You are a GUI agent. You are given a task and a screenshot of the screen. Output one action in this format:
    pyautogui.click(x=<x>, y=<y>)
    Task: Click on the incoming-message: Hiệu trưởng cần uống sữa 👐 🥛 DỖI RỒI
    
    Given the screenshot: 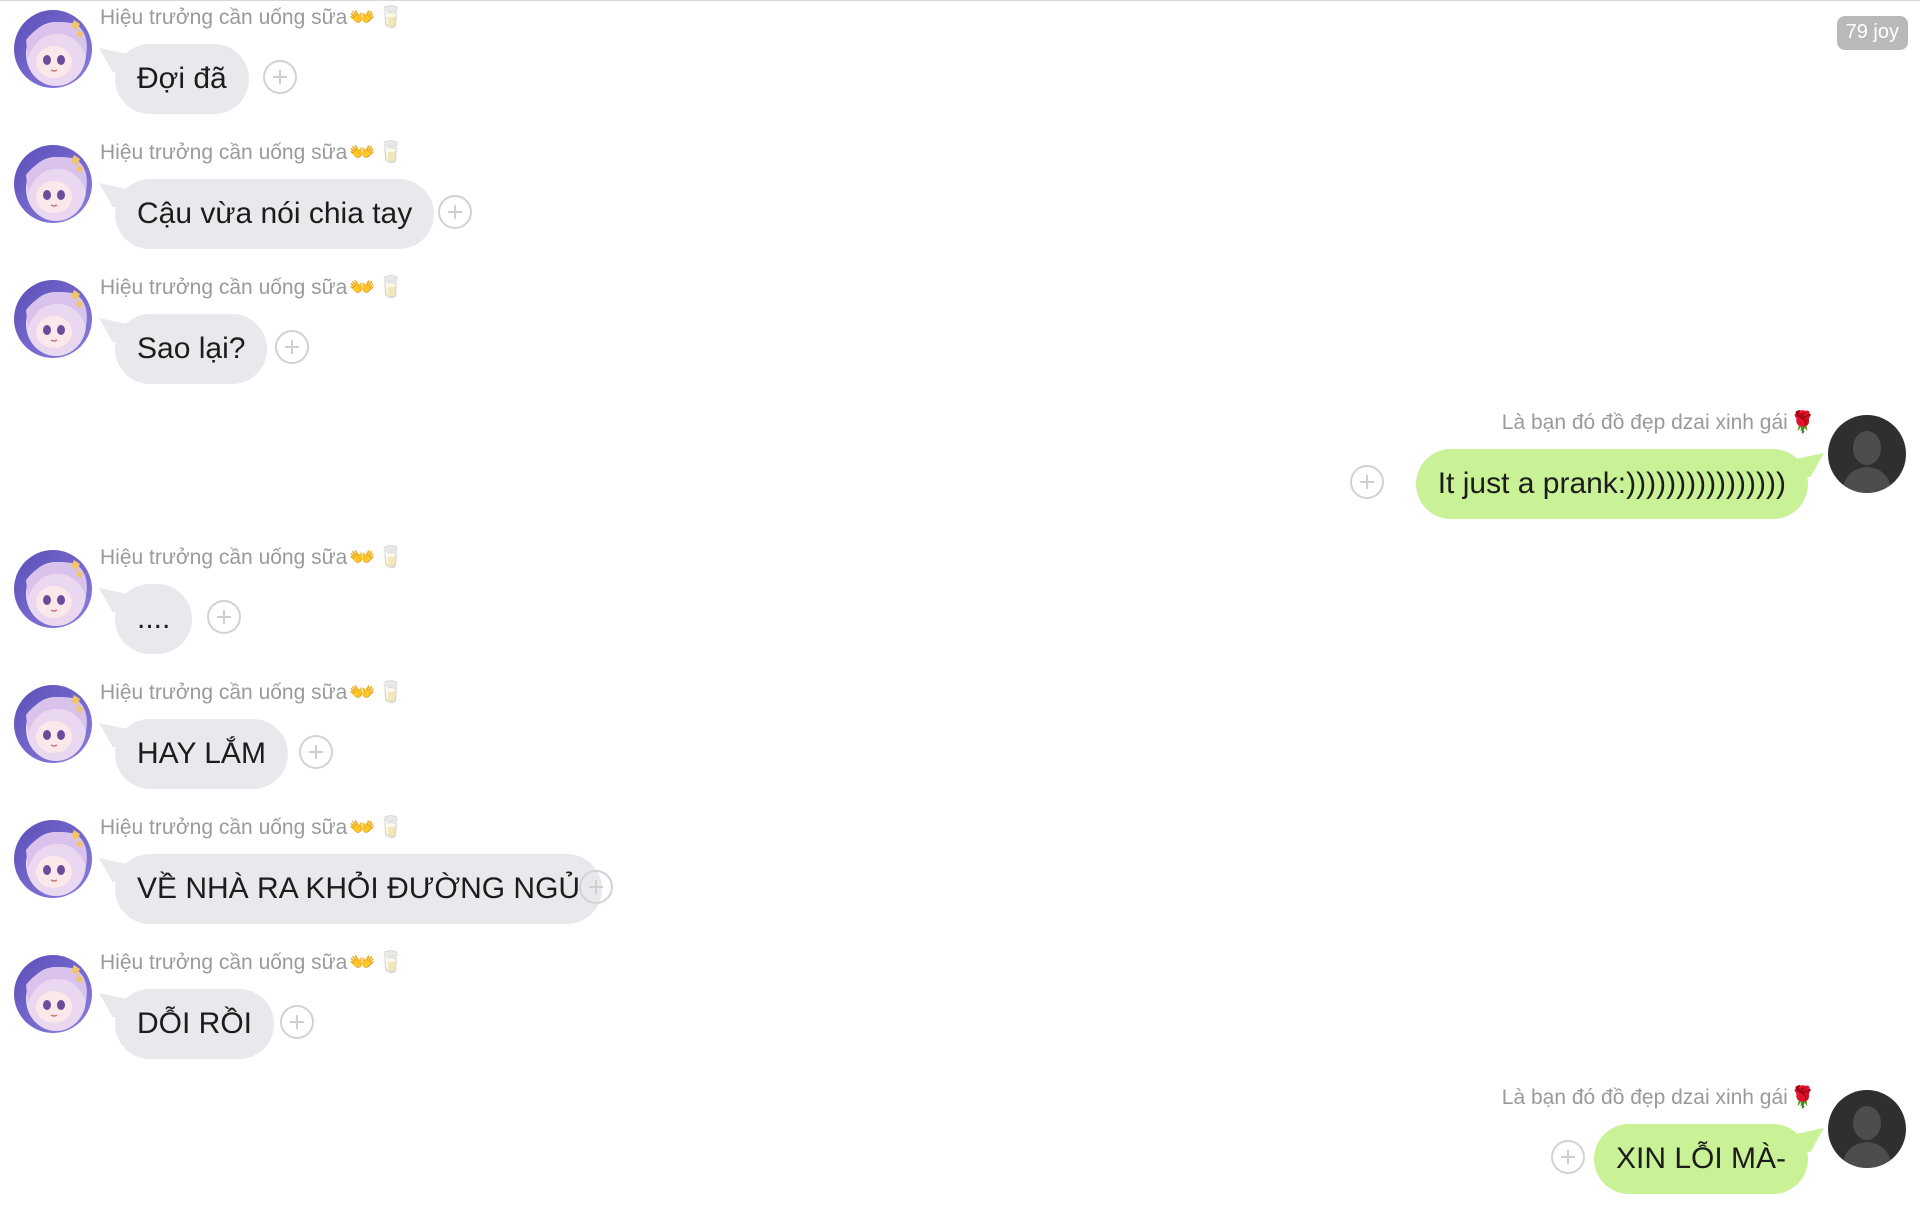 What is the action you would take?
    pyautogui.click(x=450, y=1011)
    